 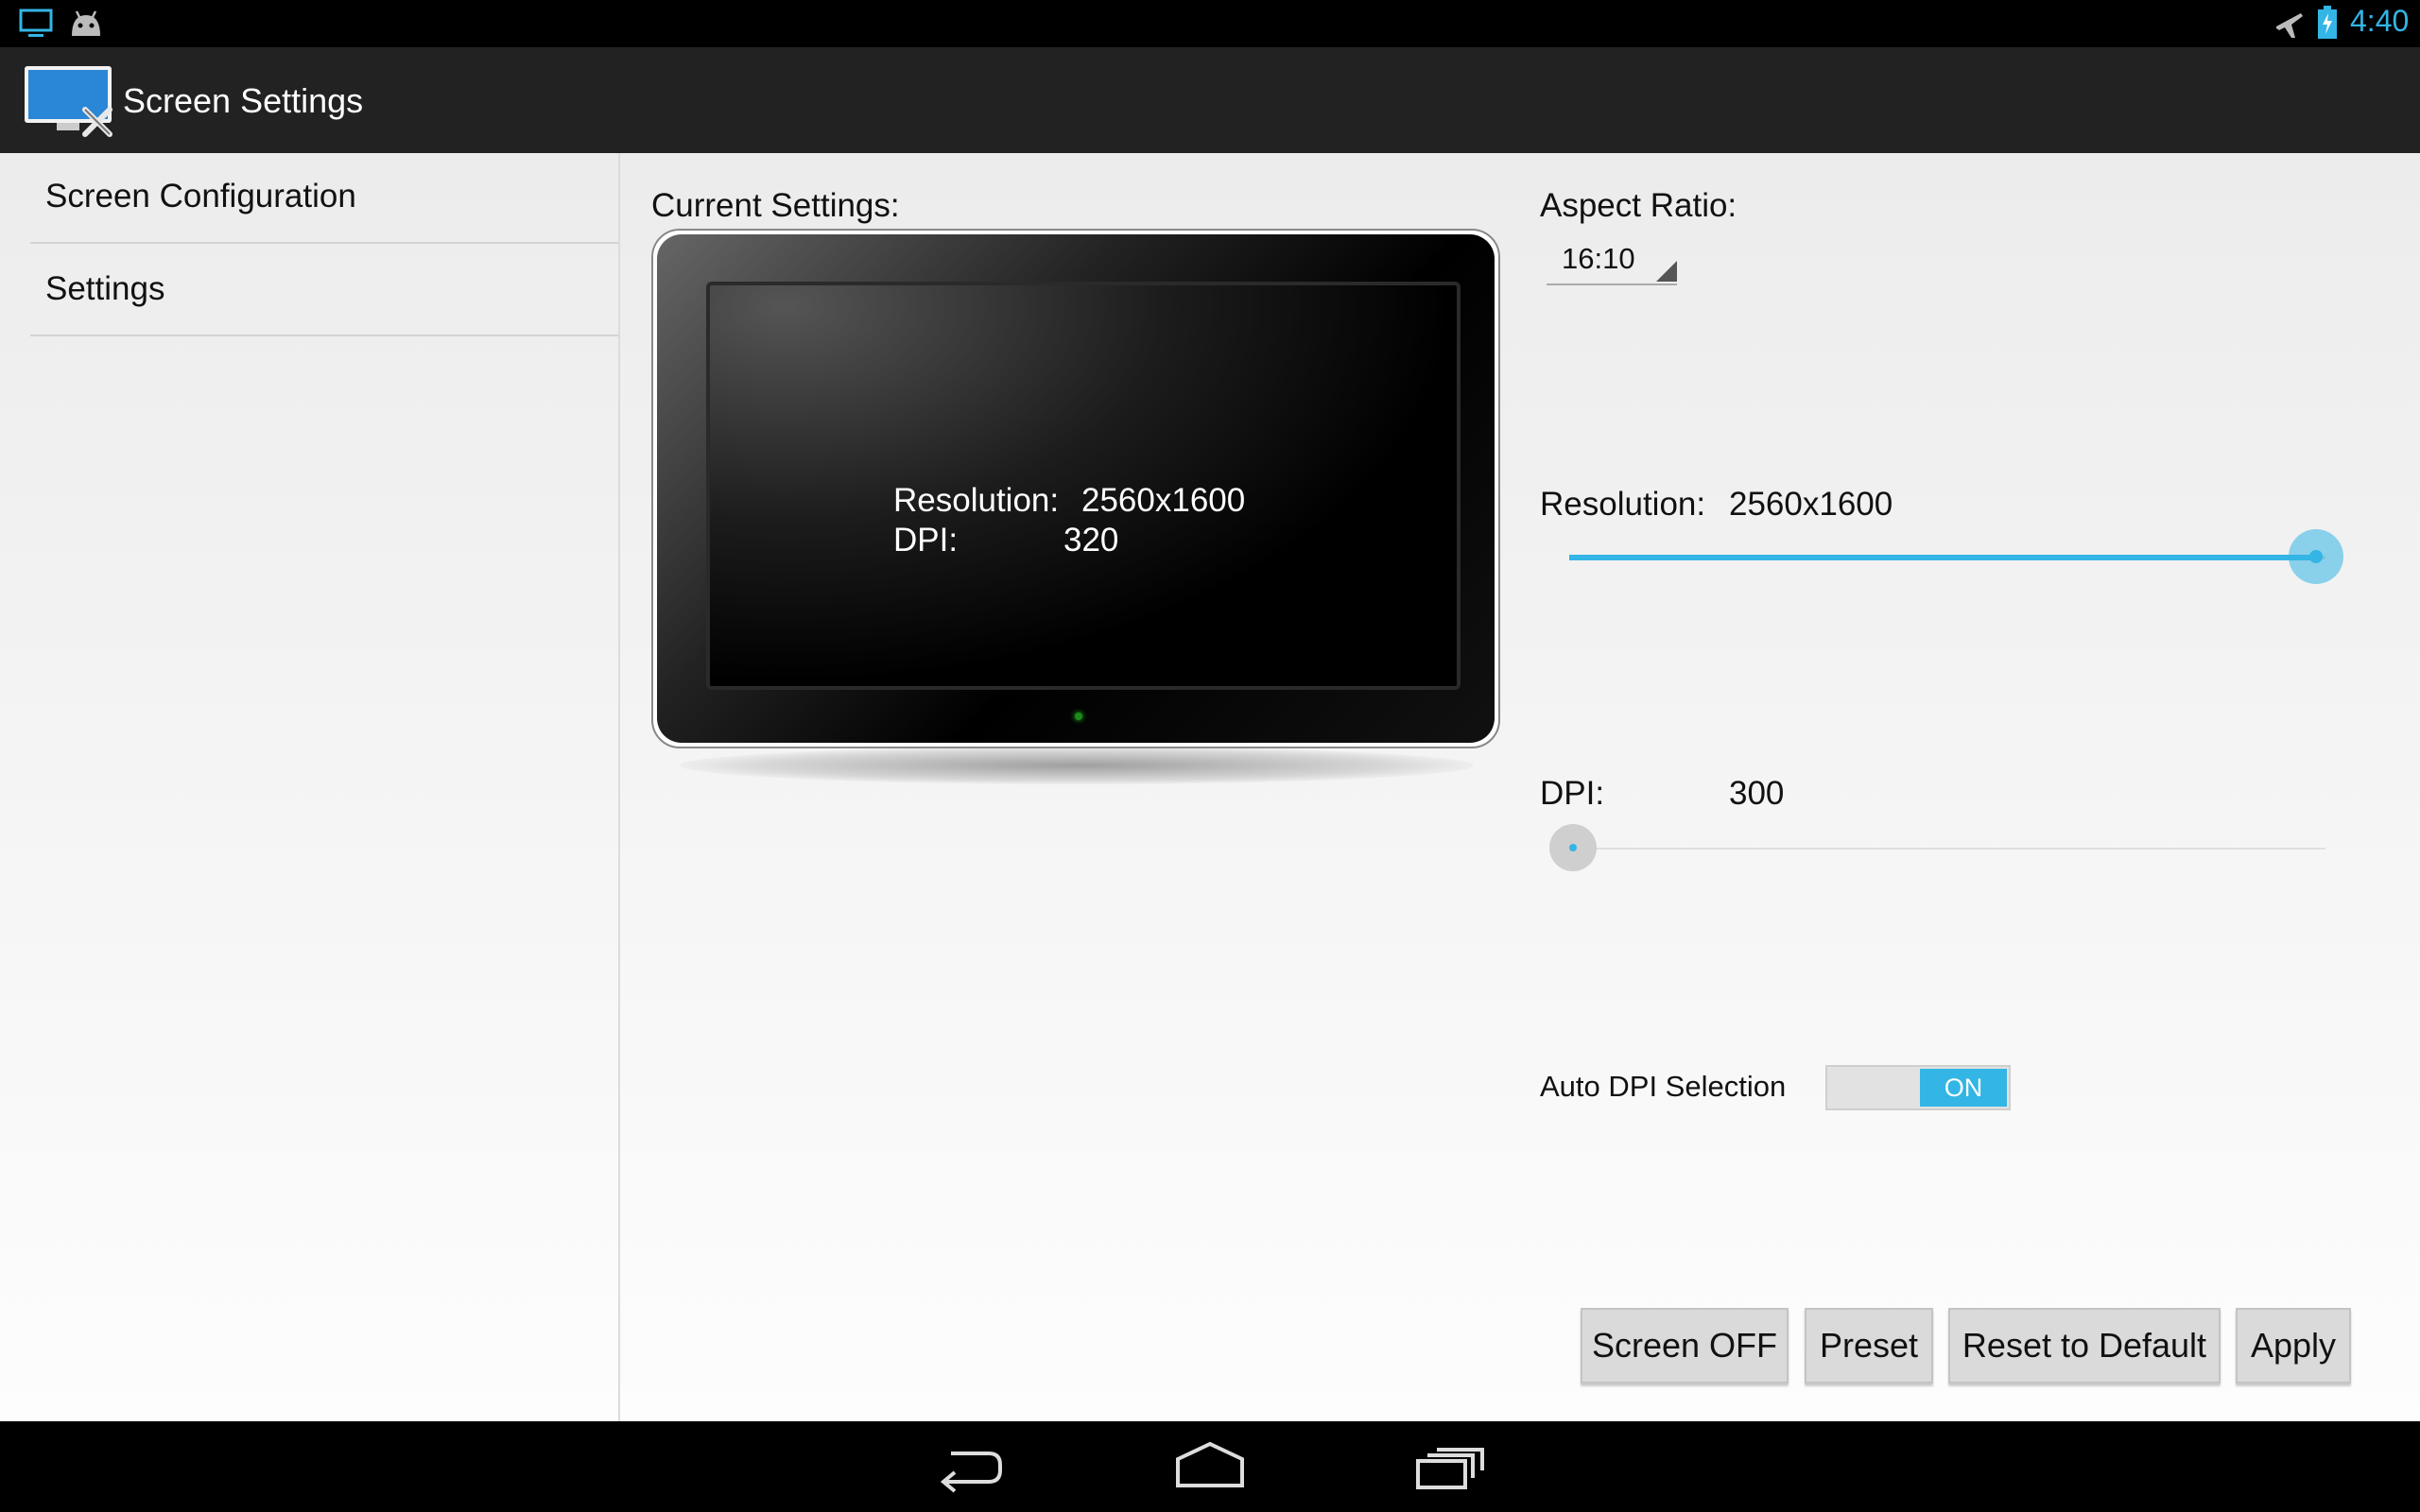 I want to click on android-icon, so click(x=86, y=23).